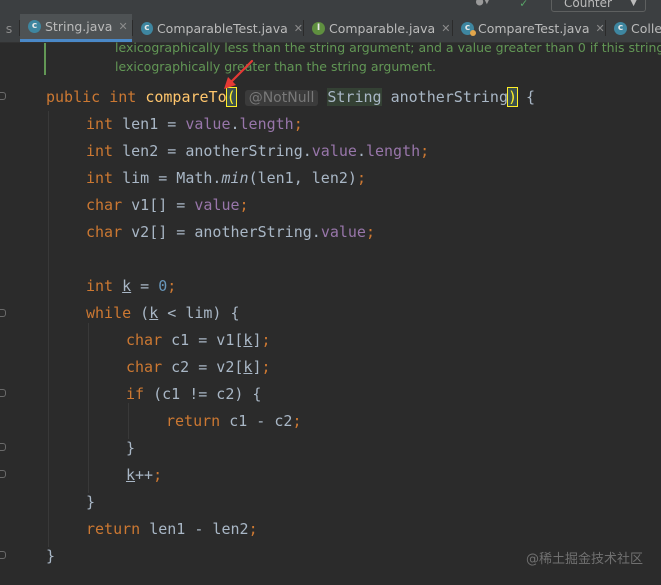 This screenshot has height=585, width=661. Describe the element at coordinates (212, 151) in the screenshot. I see `code-text: len2 = anotherString.` at that location.